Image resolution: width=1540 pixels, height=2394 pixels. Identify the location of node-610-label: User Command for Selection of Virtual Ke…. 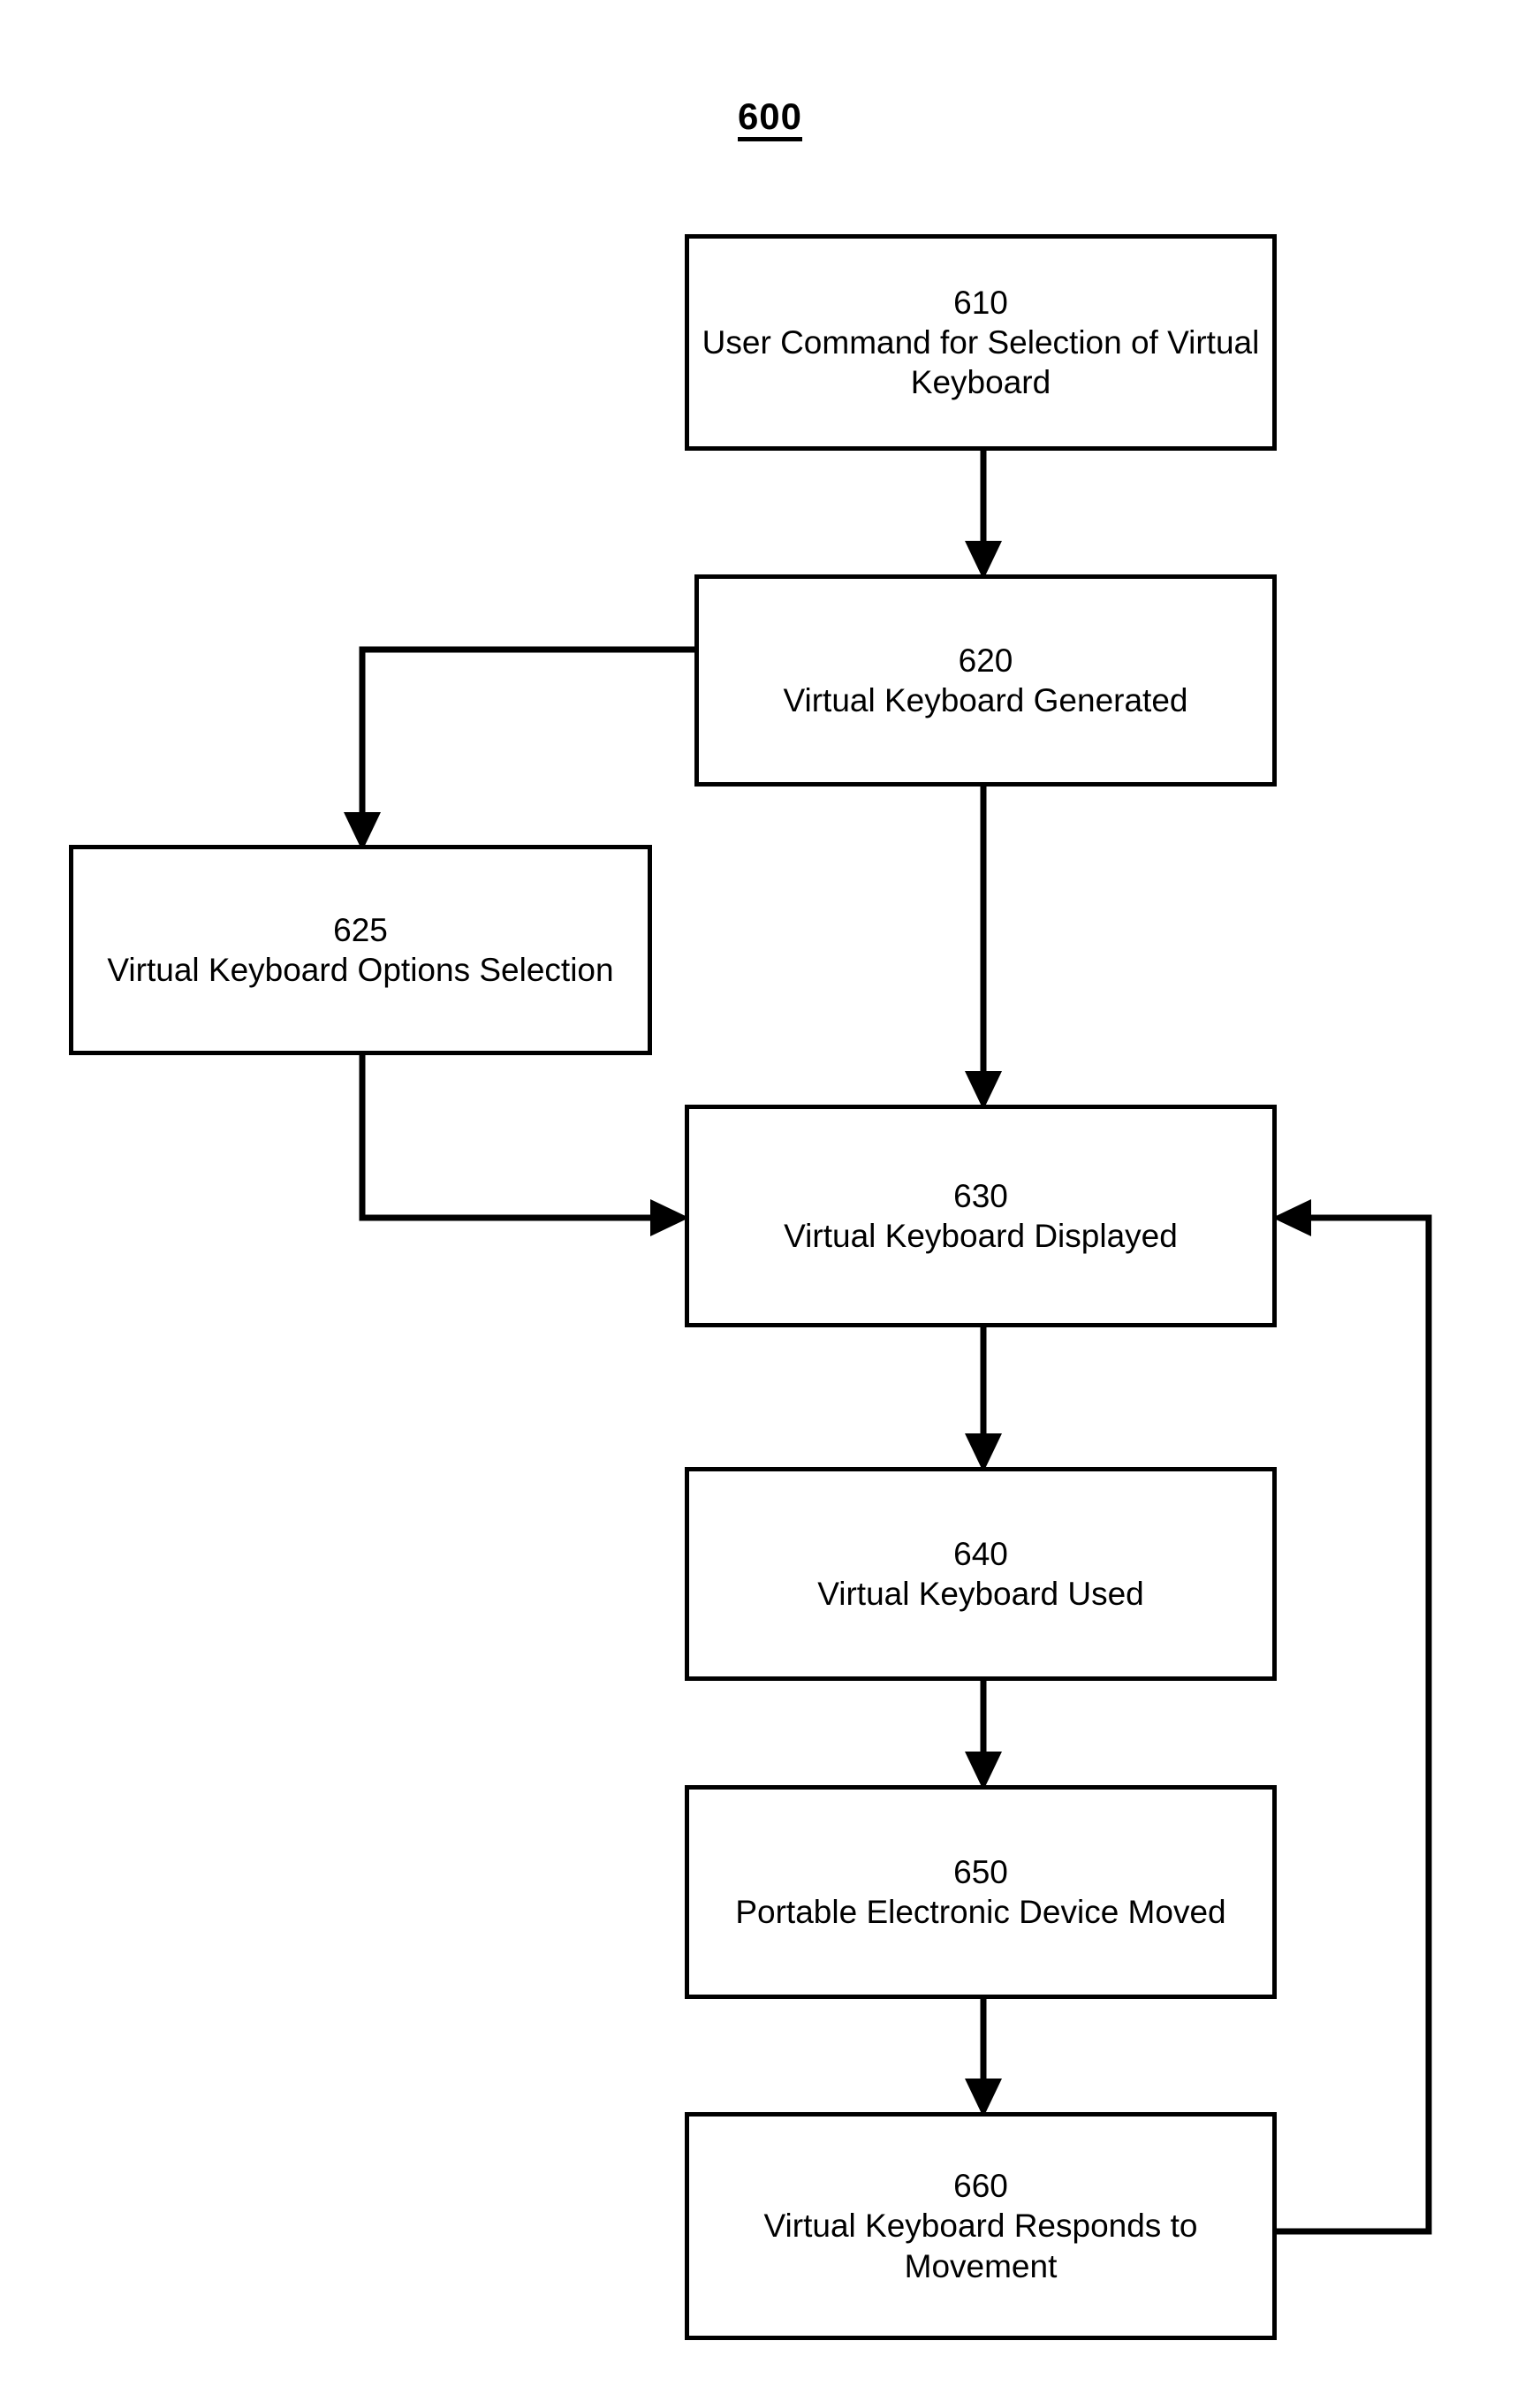
(981, 362).